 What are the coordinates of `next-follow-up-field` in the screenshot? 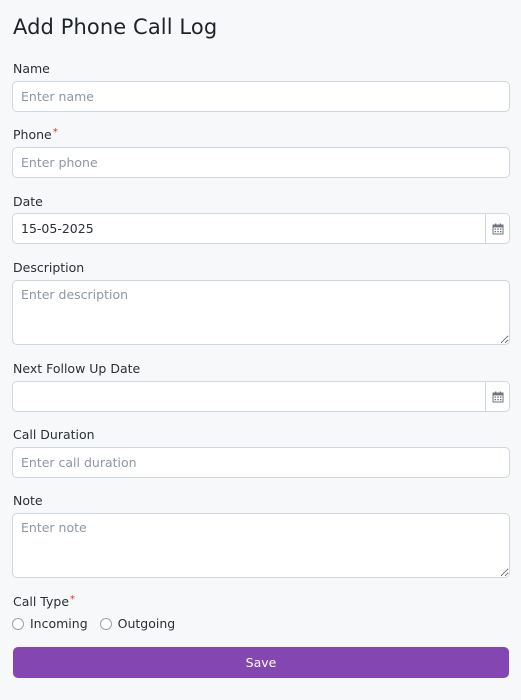 It's located at (261, 396).